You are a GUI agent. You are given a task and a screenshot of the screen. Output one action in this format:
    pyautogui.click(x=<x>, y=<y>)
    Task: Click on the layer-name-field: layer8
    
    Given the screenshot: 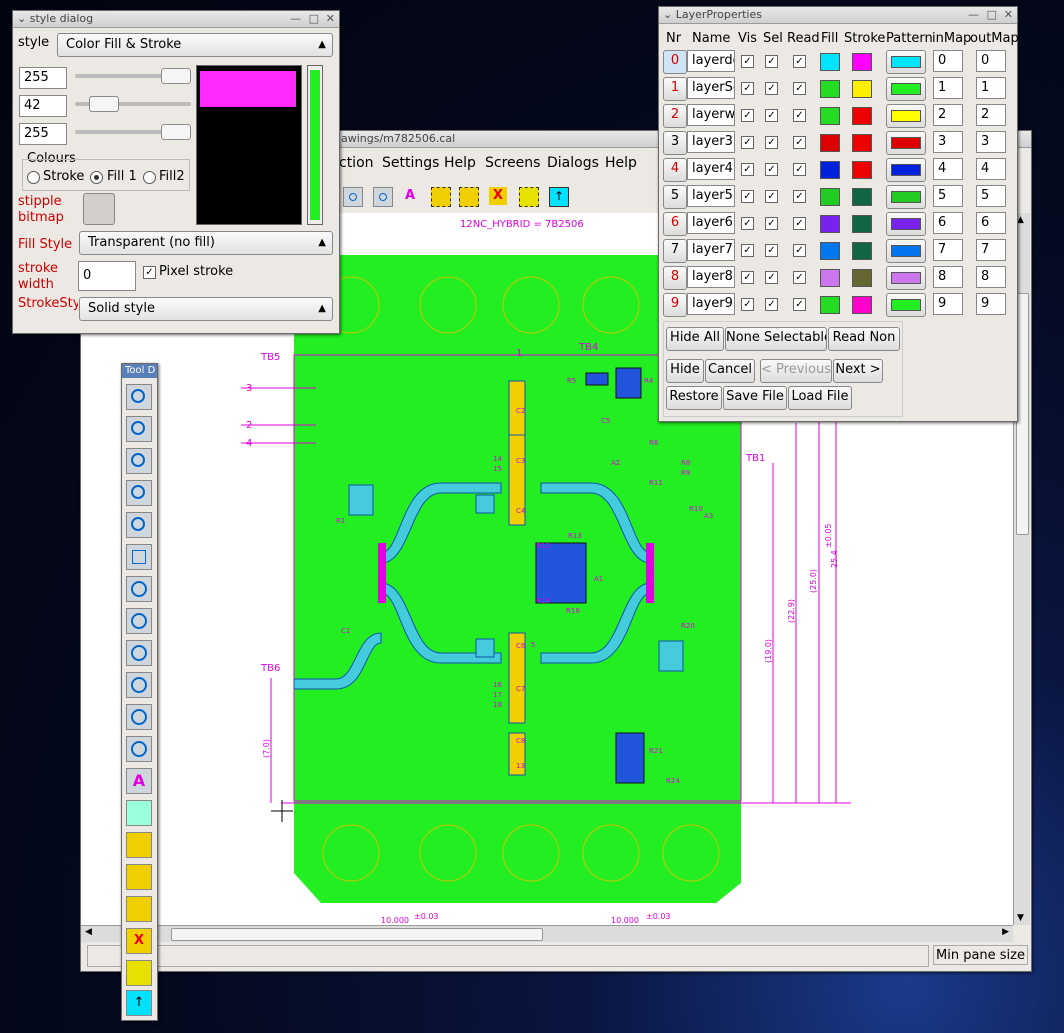 What is the action you would take?
    pyautogui.click(x=711, y=277)
    